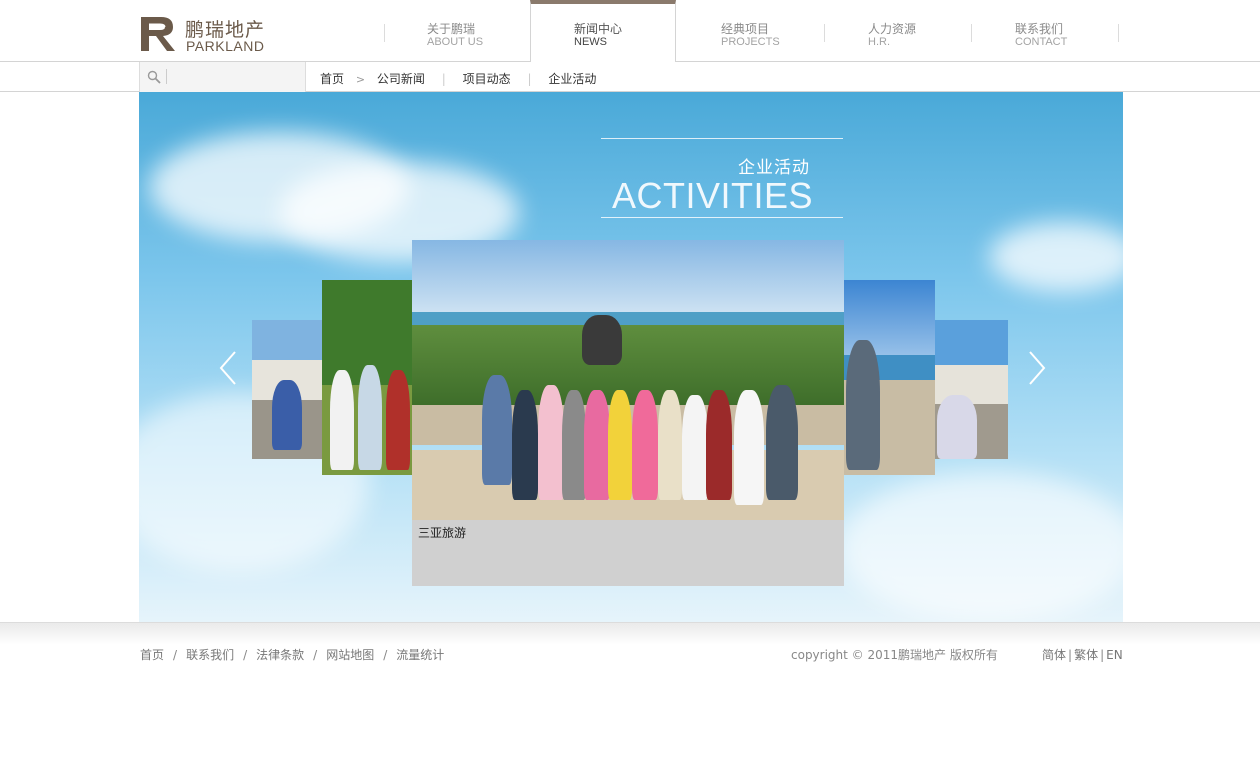 The height and width of the screenshot is (784, 1260). Describe the element at coordinates (225, 46) in the screenshot. I see `logo-text-en: PARKLAND` at that location.